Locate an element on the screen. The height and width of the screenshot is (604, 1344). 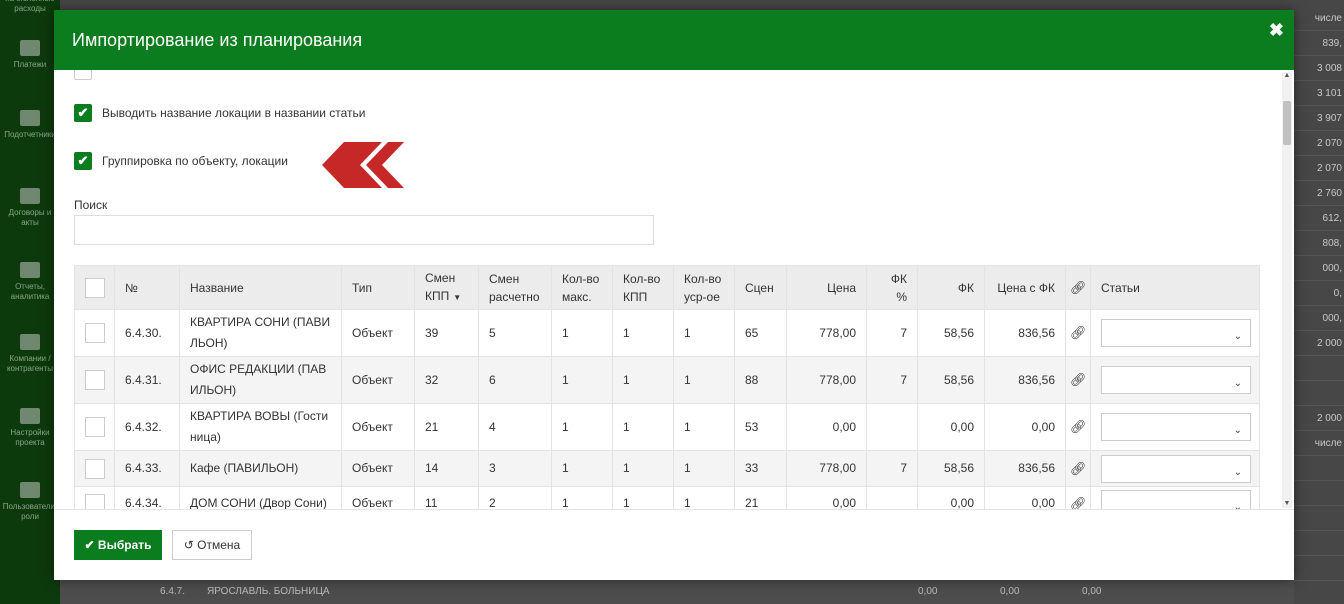
column-header-price: Цена is located at coordinates (826, 287).